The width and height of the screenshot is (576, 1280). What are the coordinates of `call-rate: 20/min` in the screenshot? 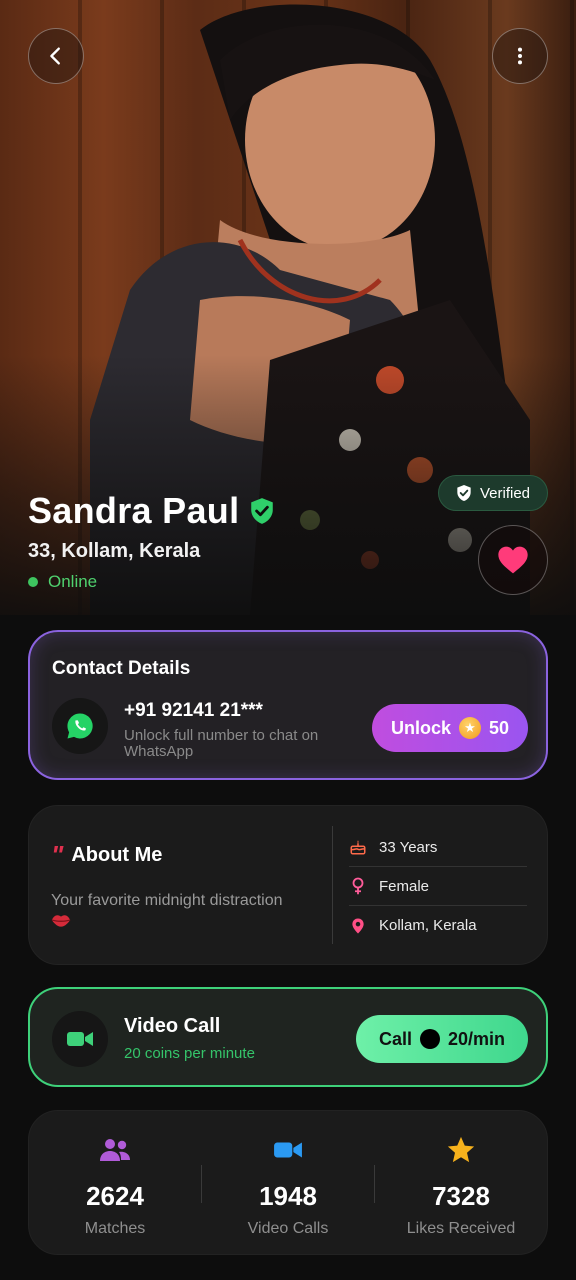 It's located at (476, 1038).